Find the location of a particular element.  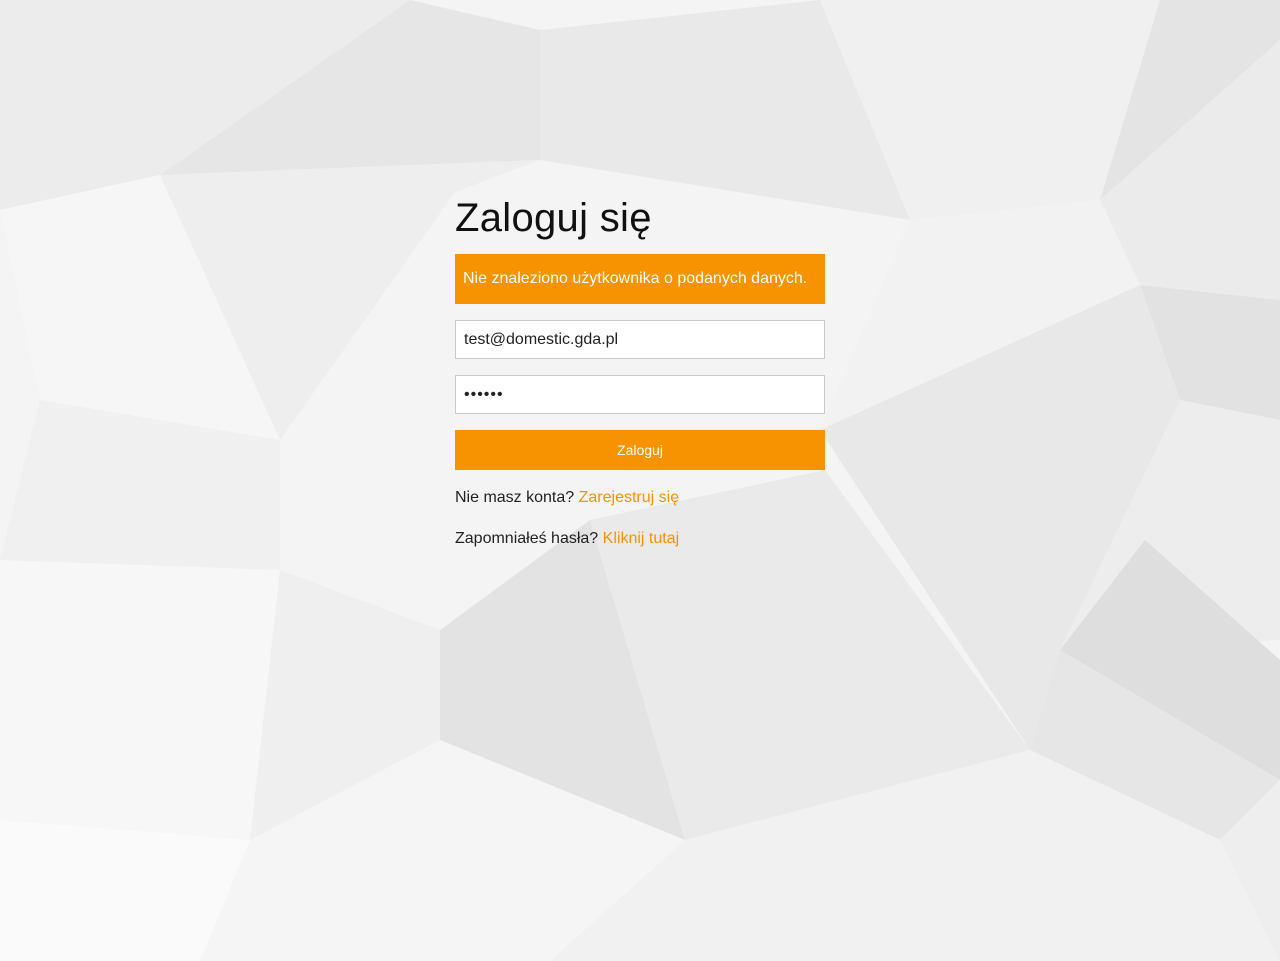

email-input is located at coordinates (640, 339).